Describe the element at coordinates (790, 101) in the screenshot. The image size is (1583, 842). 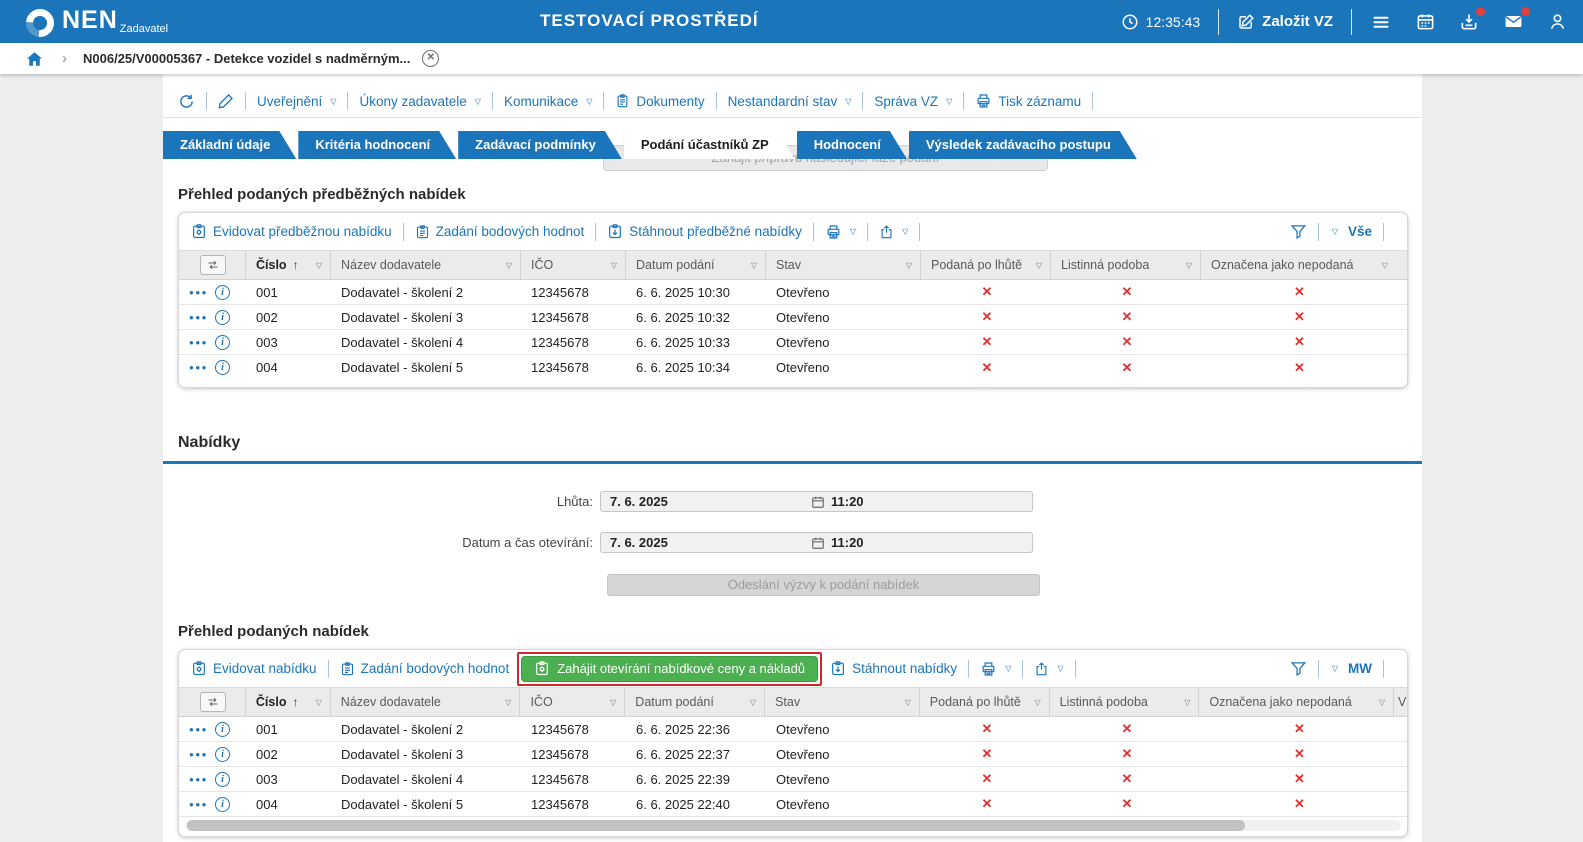
I see `menu-nestandardni-stav: Nestandardní stav ▽` at that location.